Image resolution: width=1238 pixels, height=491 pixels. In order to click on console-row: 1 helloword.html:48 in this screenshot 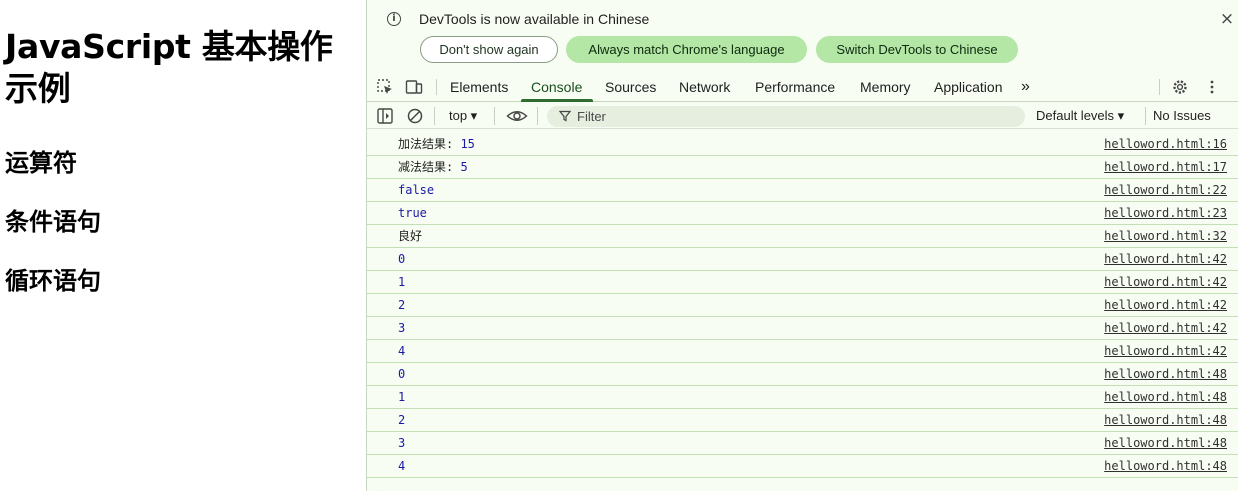, I will do `click(802, 397)`.